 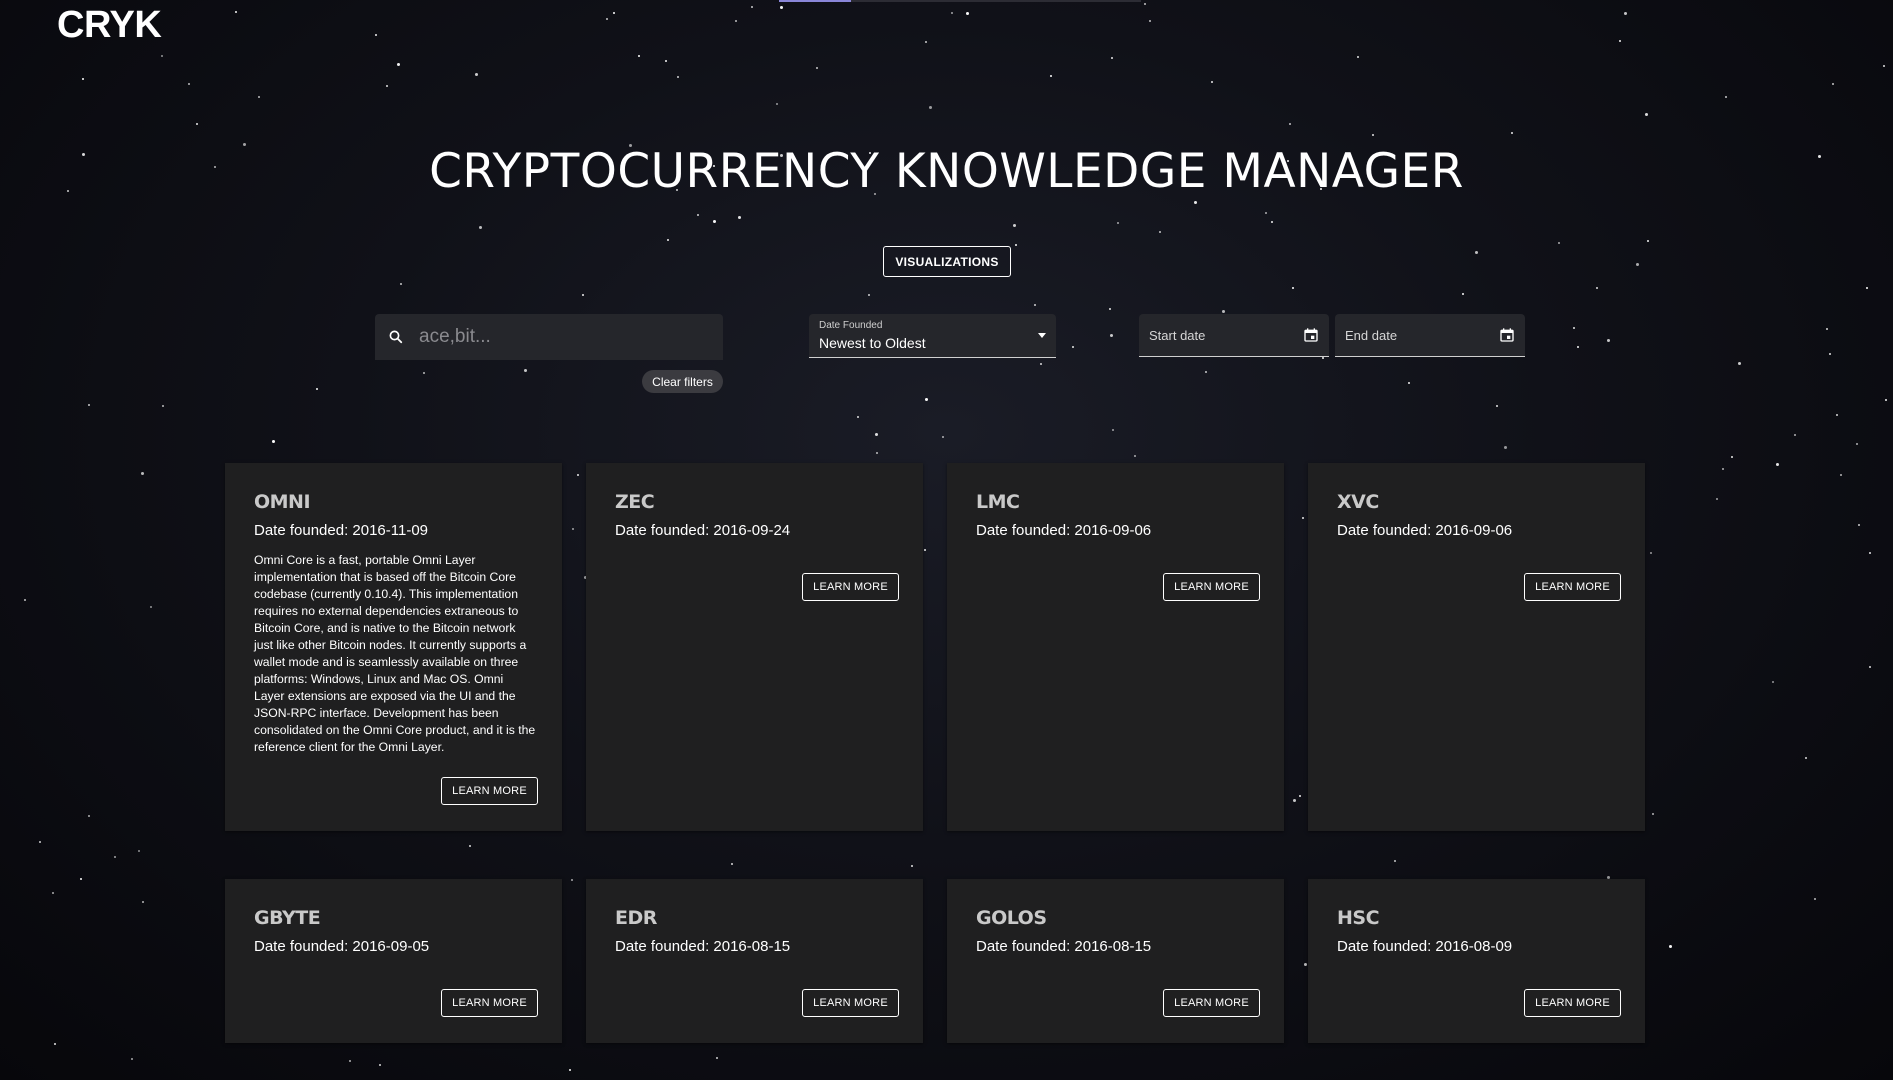 What do you see at coordinates (851, 325) in the screenshot?
I see `sort-select-label: Date Founded` at bounding box center [851, 325].